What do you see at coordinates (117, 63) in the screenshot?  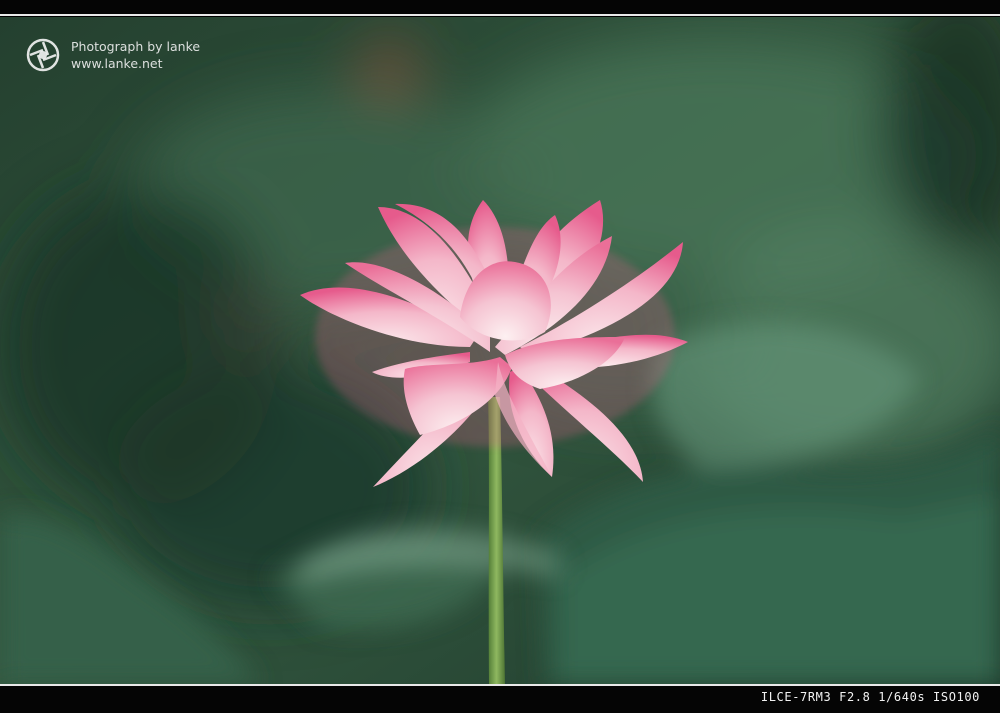 I see `watermark-line-2: www.lanke.net` at bounding box center [117, 63].